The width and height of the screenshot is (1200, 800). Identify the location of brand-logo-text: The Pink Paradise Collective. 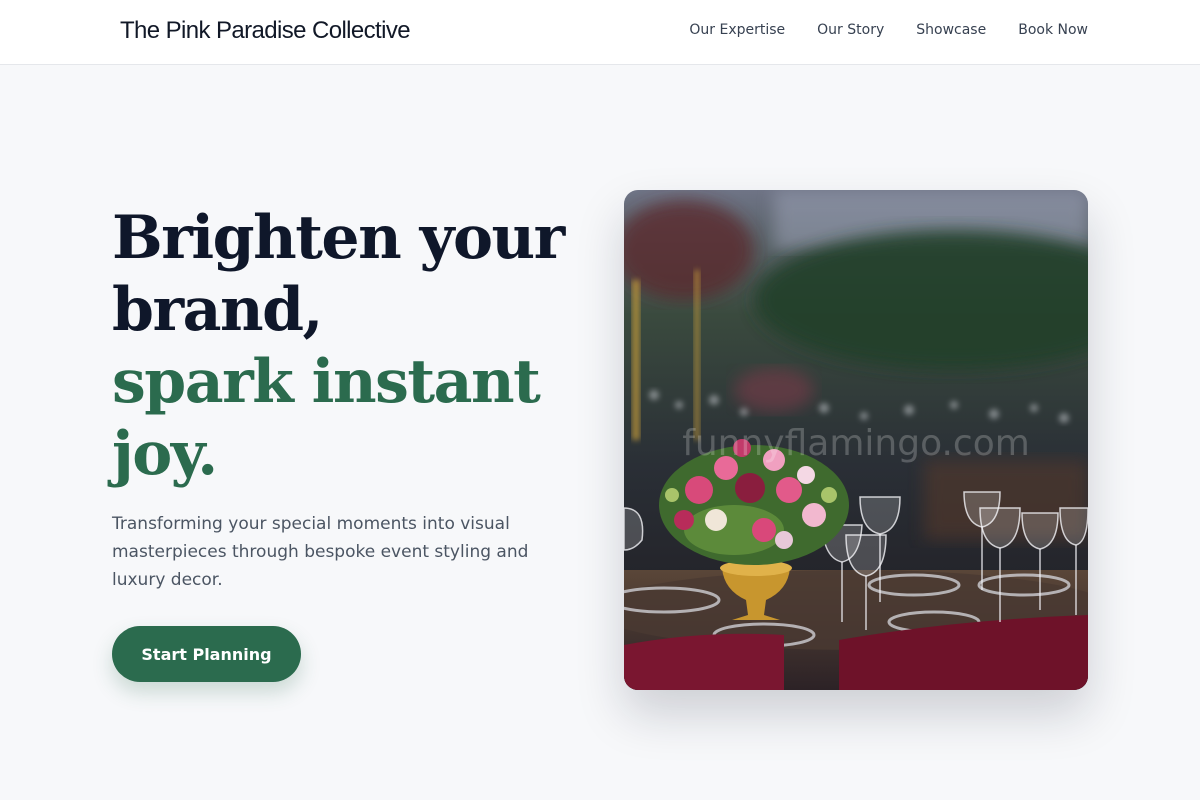
(265, 31).